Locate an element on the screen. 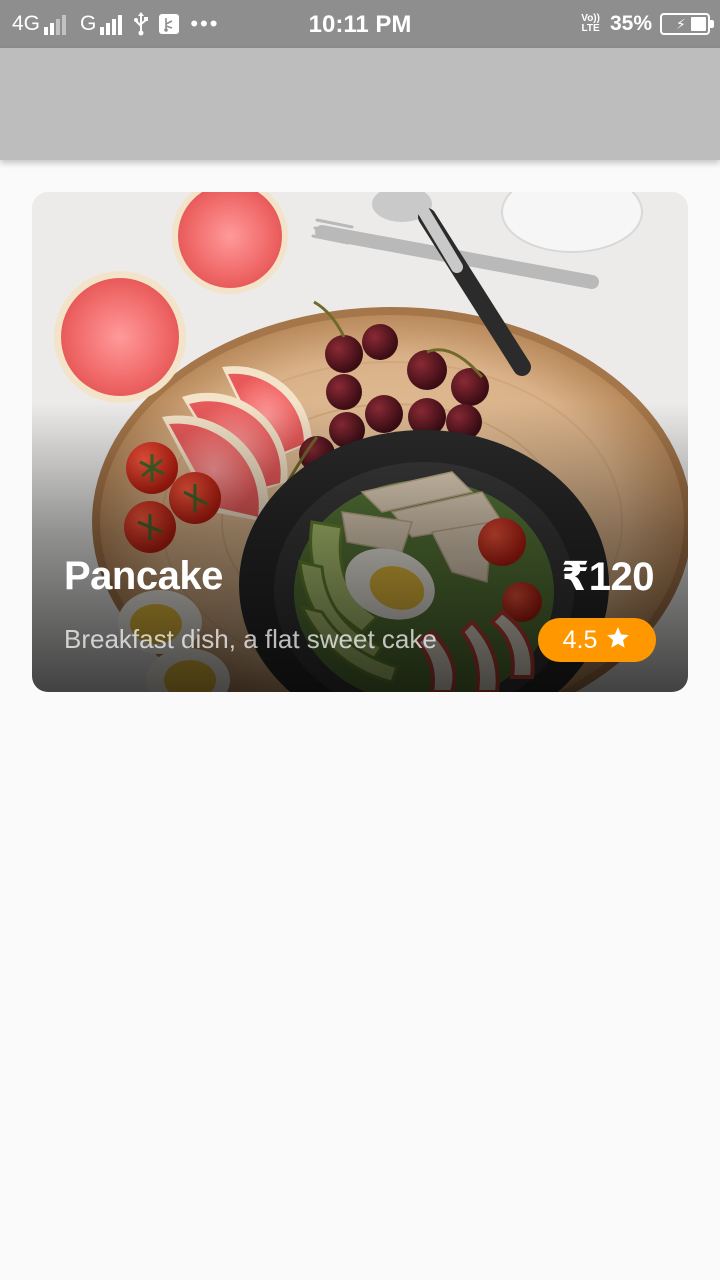 The width and height of the screenshot is (720, 1280). food-title: Pancake is located at coordinates (143, 576).